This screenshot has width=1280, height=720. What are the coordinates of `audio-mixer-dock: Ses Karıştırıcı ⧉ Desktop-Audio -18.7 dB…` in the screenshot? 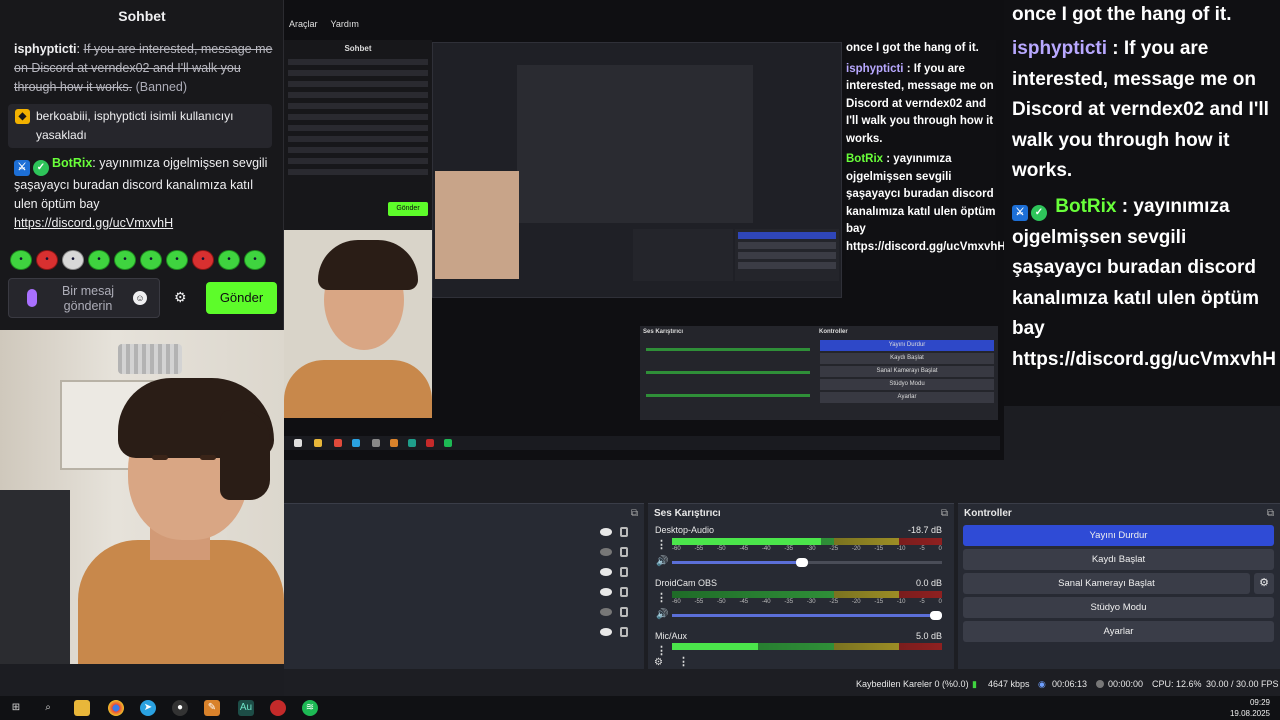 It's located at (801, 586).